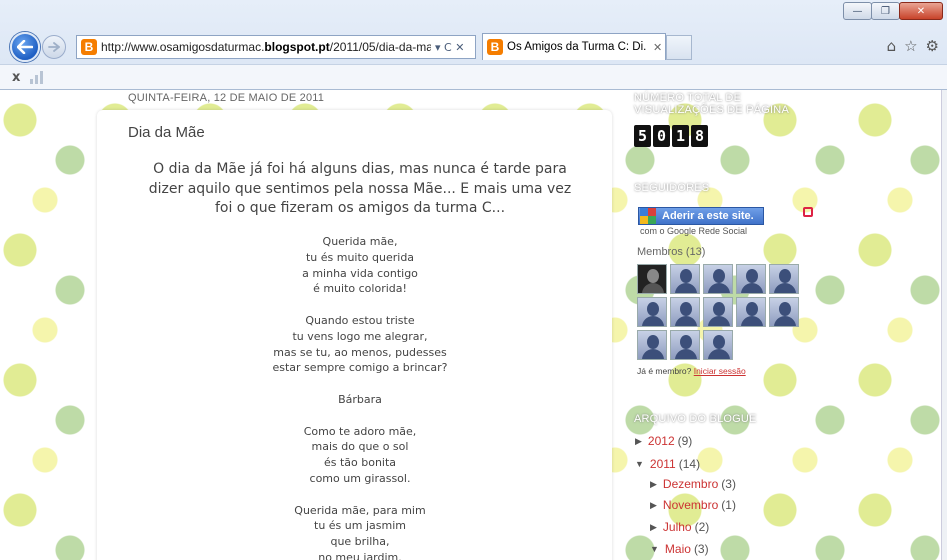 Image resolution: width=947 pixels, height=560 pixels. I want to click on poem-line: Bárbara, so click(360, 399).